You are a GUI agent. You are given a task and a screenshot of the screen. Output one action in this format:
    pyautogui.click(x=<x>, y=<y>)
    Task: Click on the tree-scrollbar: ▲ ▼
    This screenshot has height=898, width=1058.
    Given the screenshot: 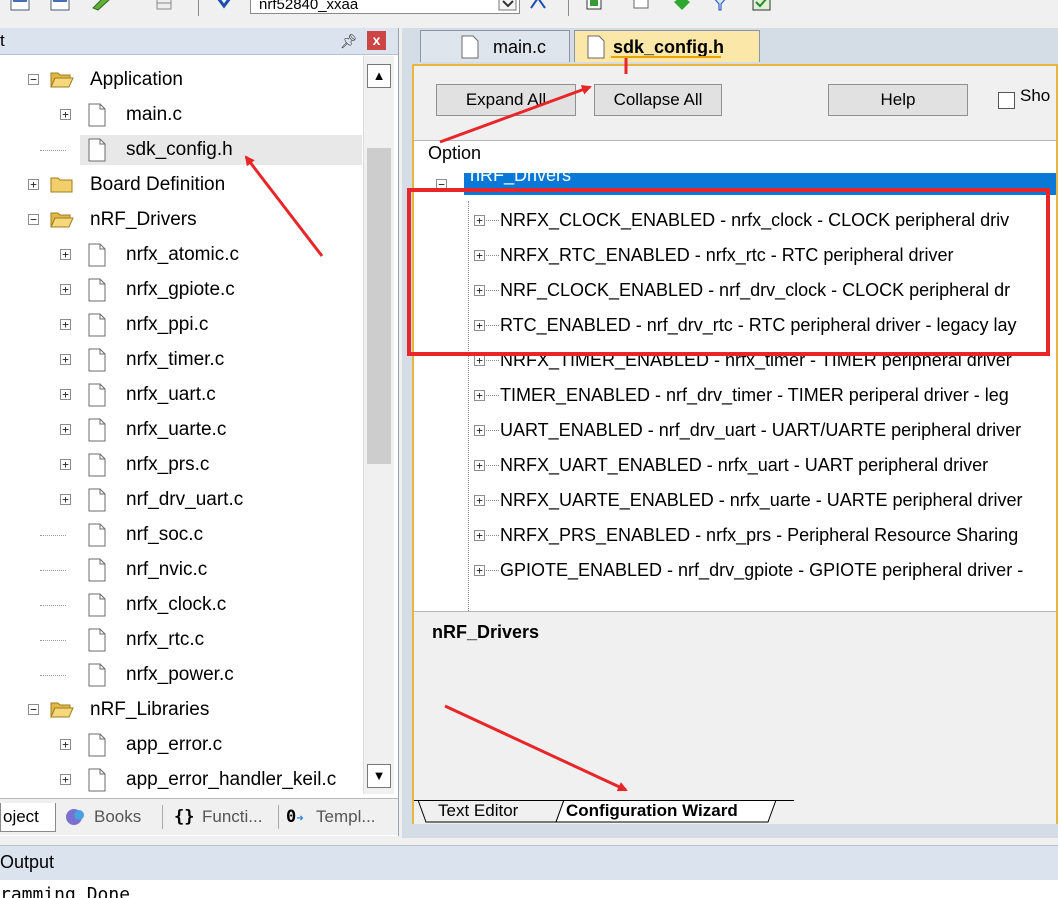 What is the action you would take?
    pyautogui.click(x=378, y=425)
    